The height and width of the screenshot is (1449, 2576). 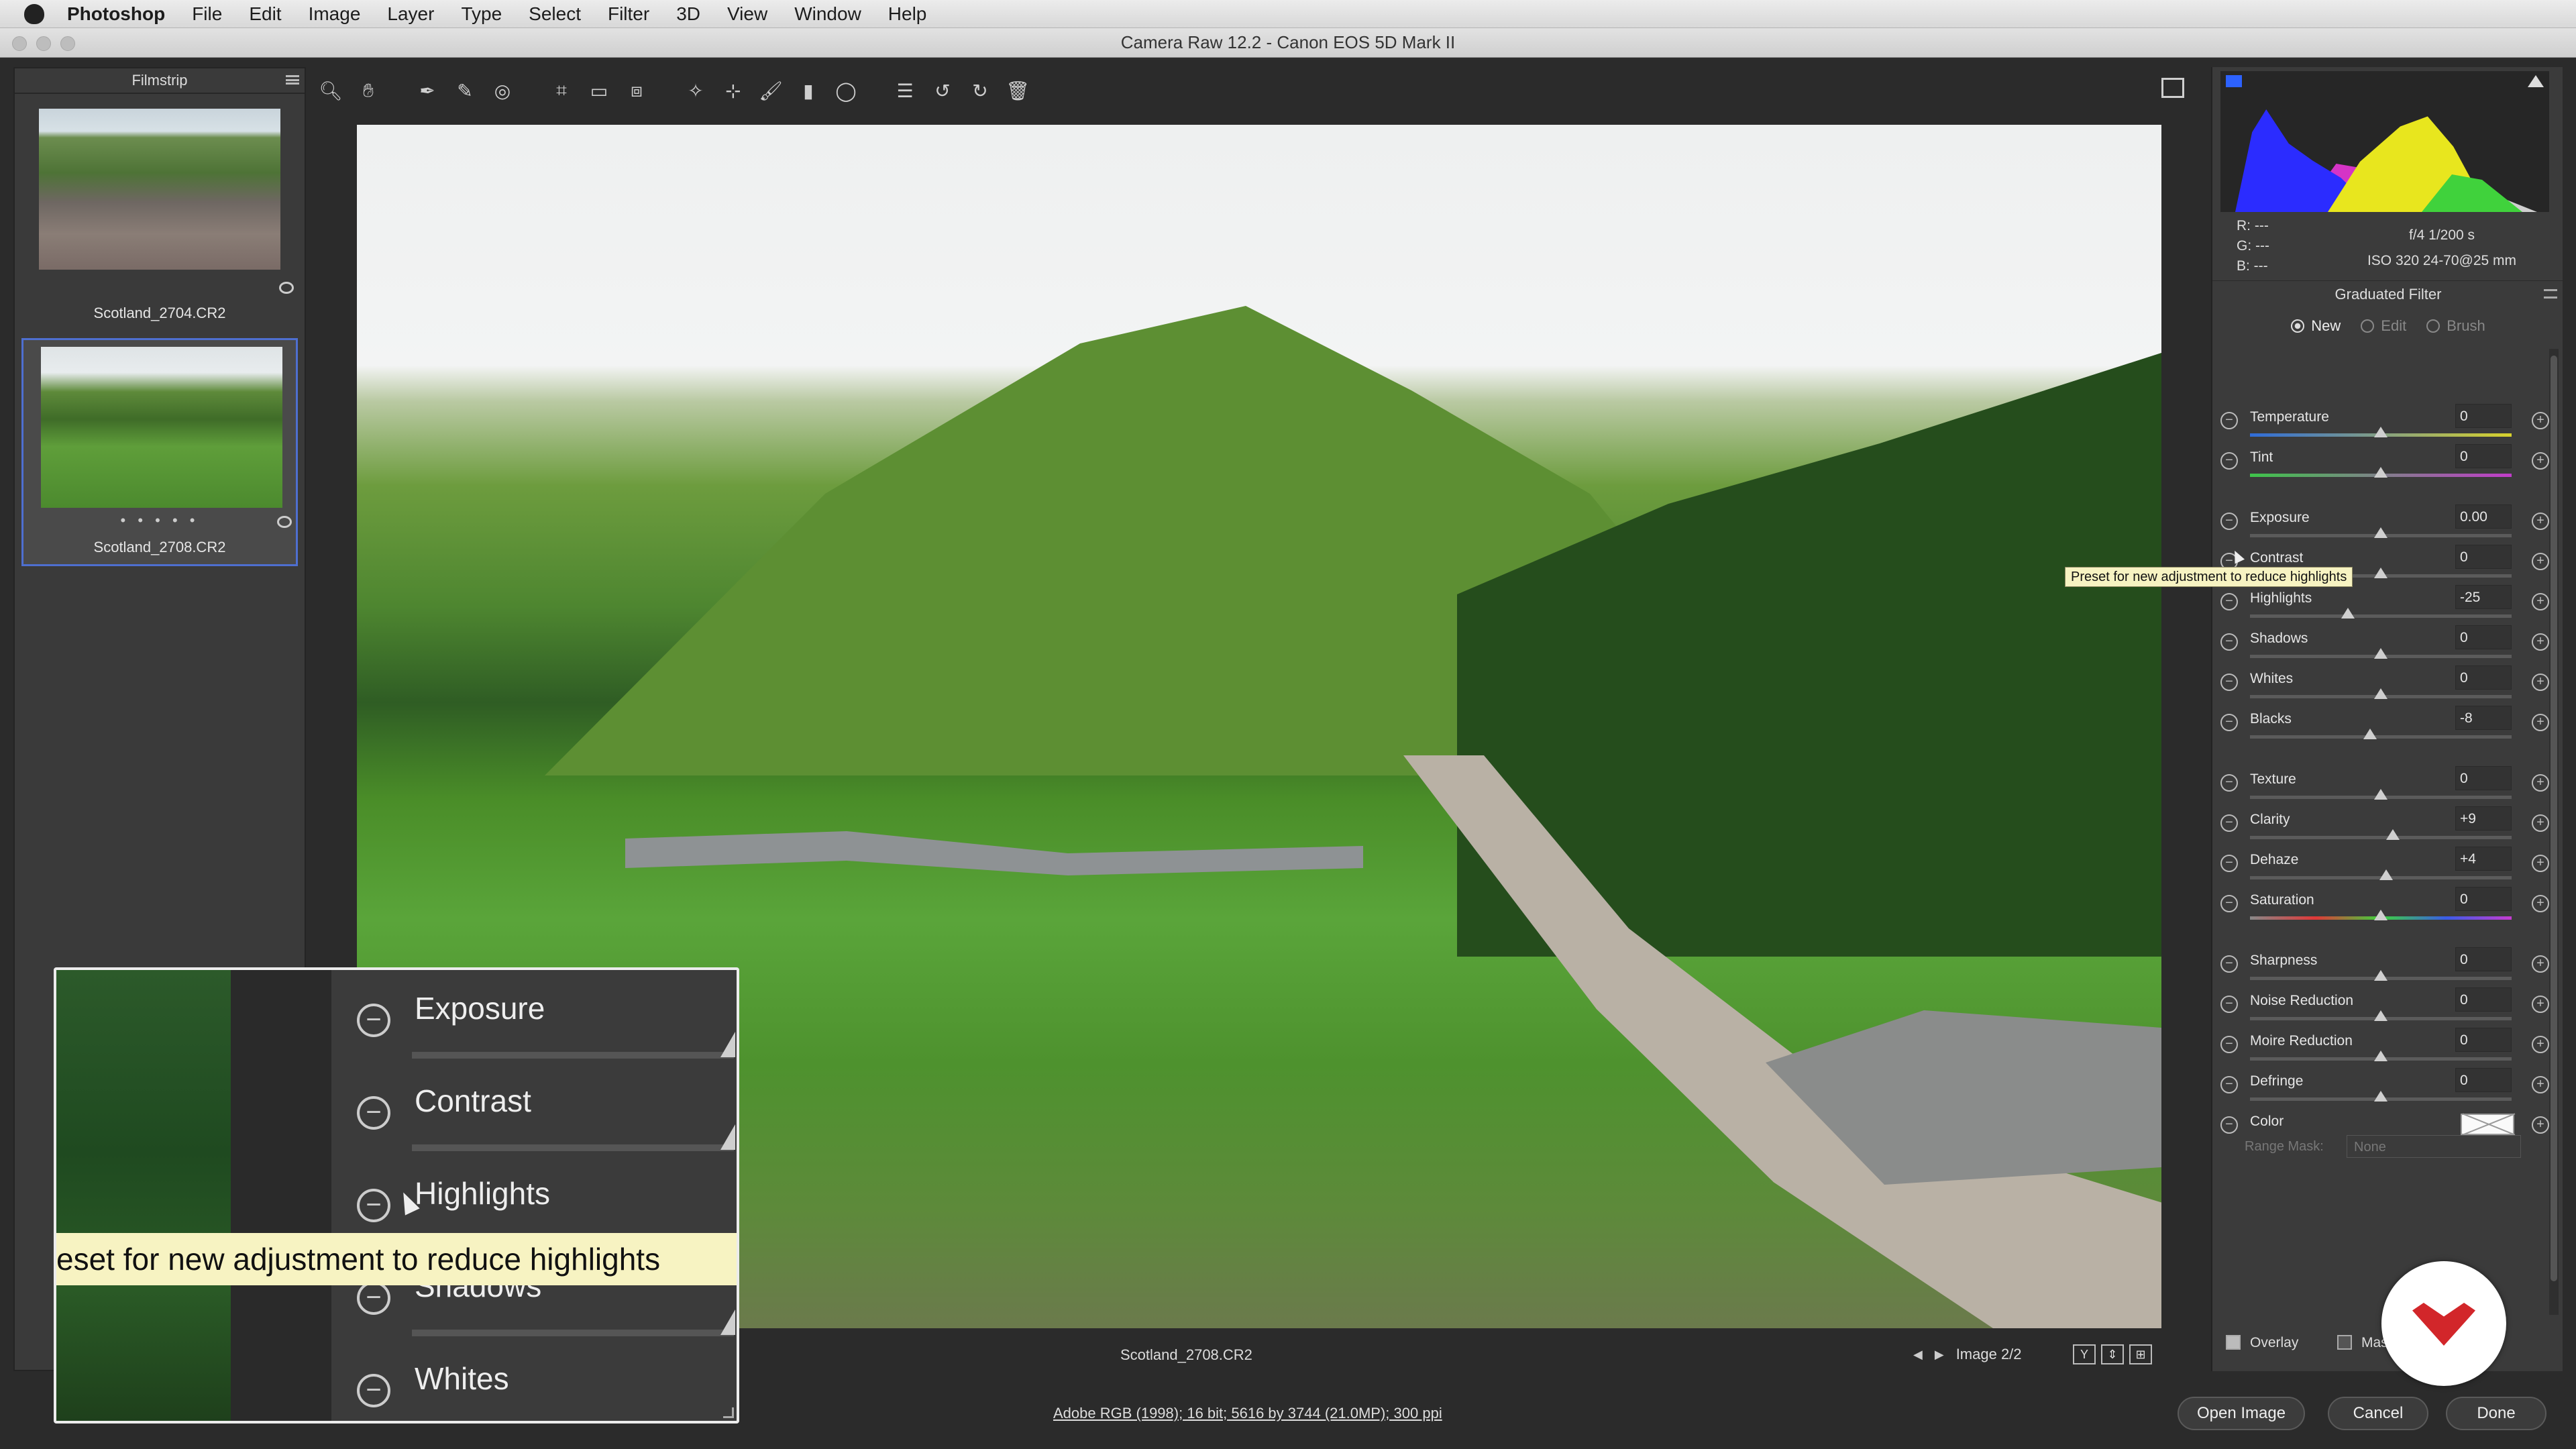 What do you see at coordinates (599, 90) in the screenshot?
I see `straighten-icon: ▭` at bounding box center [599, 90].